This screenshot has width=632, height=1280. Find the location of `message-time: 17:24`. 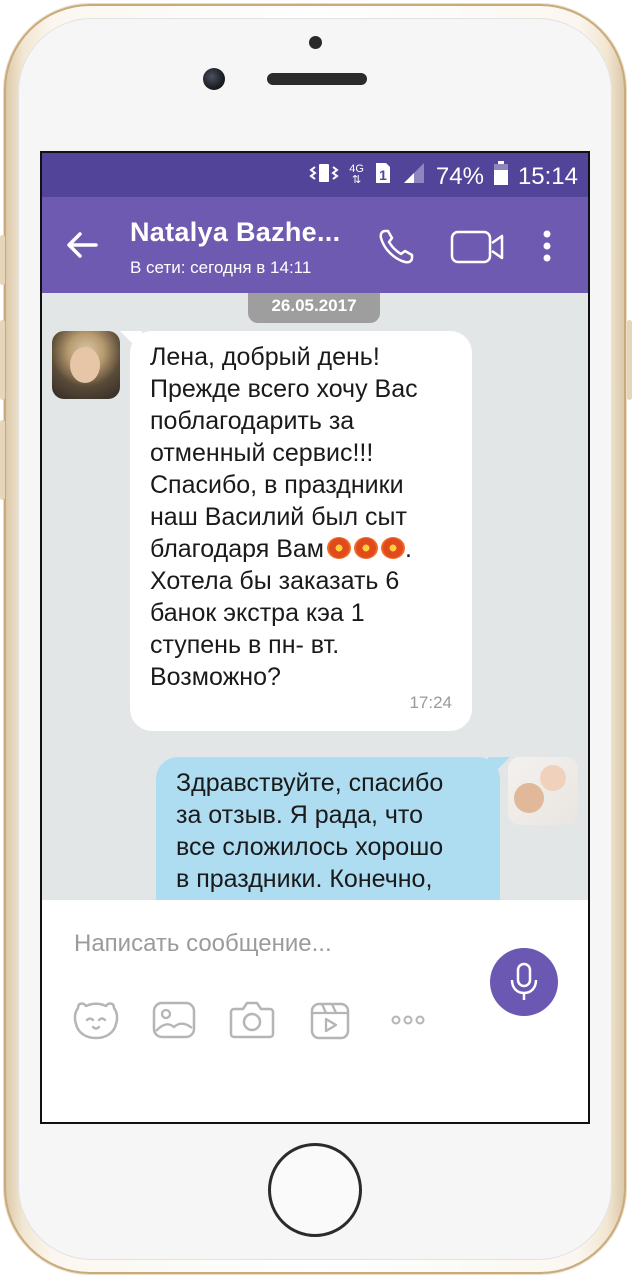

message-time: 17:24 is located at coordinates (430, 702).